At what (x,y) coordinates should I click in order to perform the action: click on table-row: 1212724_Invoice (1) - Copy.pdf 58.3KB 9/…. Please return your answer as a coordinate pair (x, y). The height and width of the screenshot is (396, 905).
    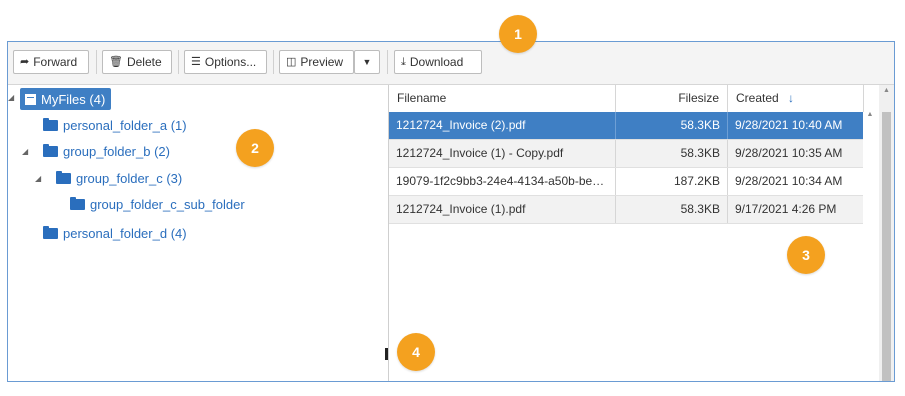
    Looking at the image, I should click on (626, 154).